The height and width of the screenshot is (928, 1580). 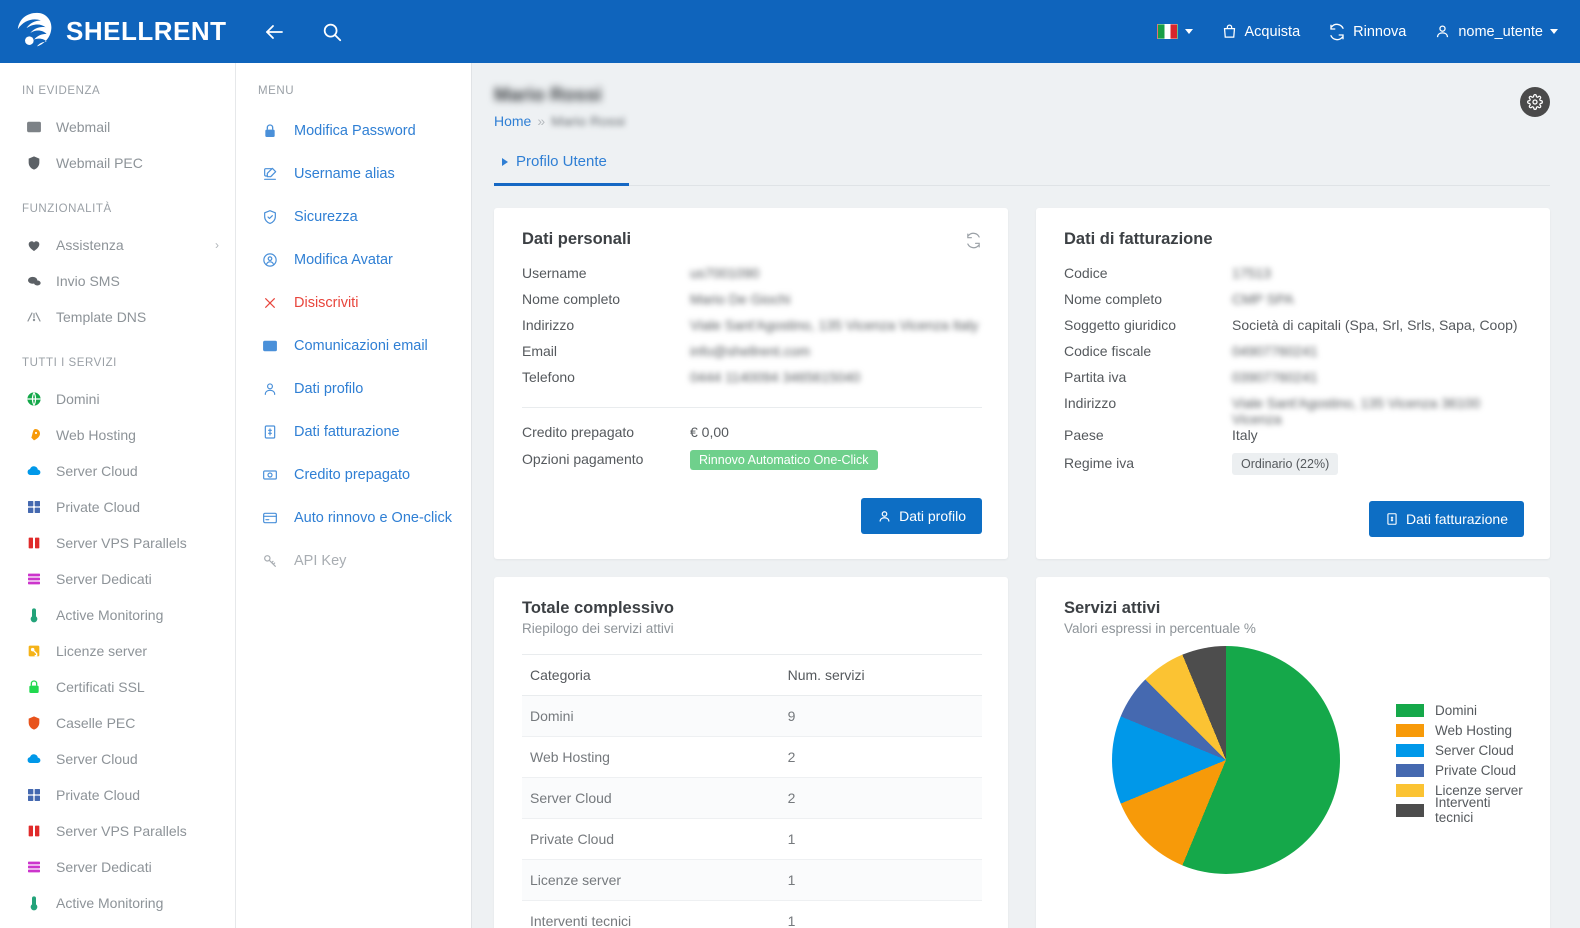 I want to click on brand-name: SHELLRENT, so click(x=146, y=31).